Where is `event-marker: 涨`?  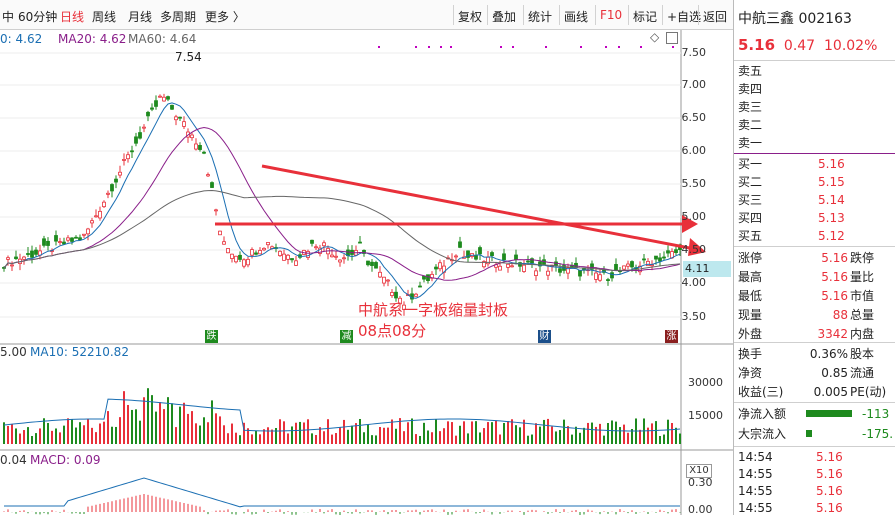 event-marker: 涨 is located at coordinates (671, 336).